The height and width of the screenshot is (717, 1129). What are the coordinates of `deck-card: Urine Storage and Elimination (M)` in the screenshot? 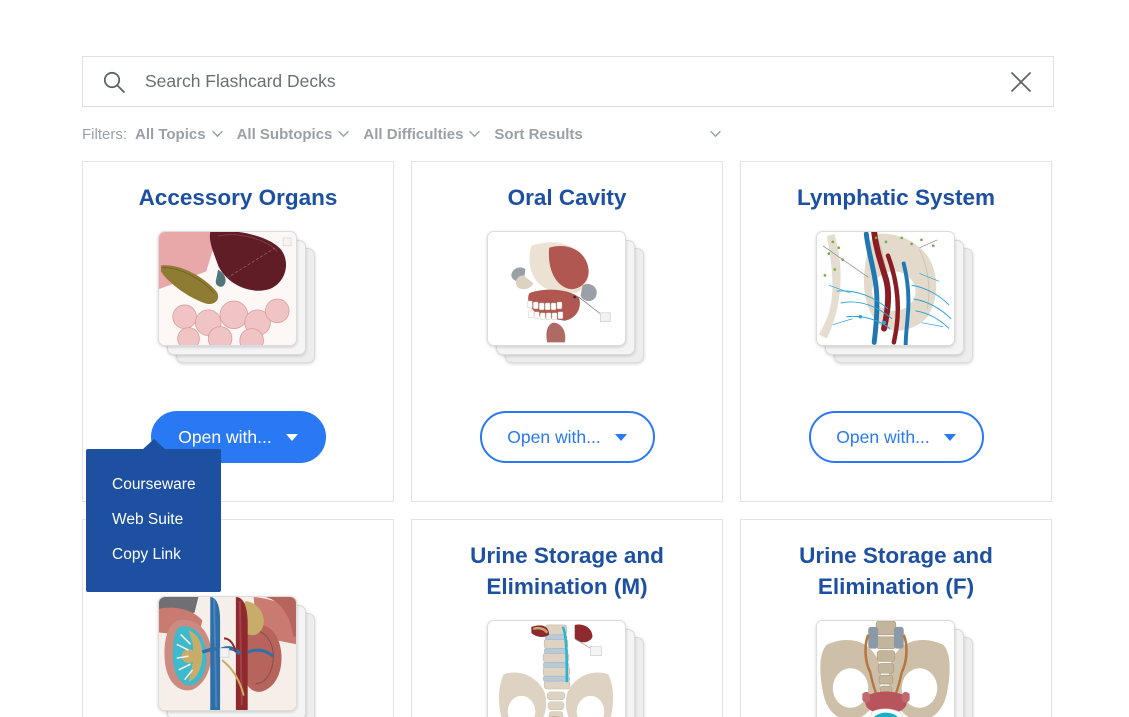 It's located at (567, 618).